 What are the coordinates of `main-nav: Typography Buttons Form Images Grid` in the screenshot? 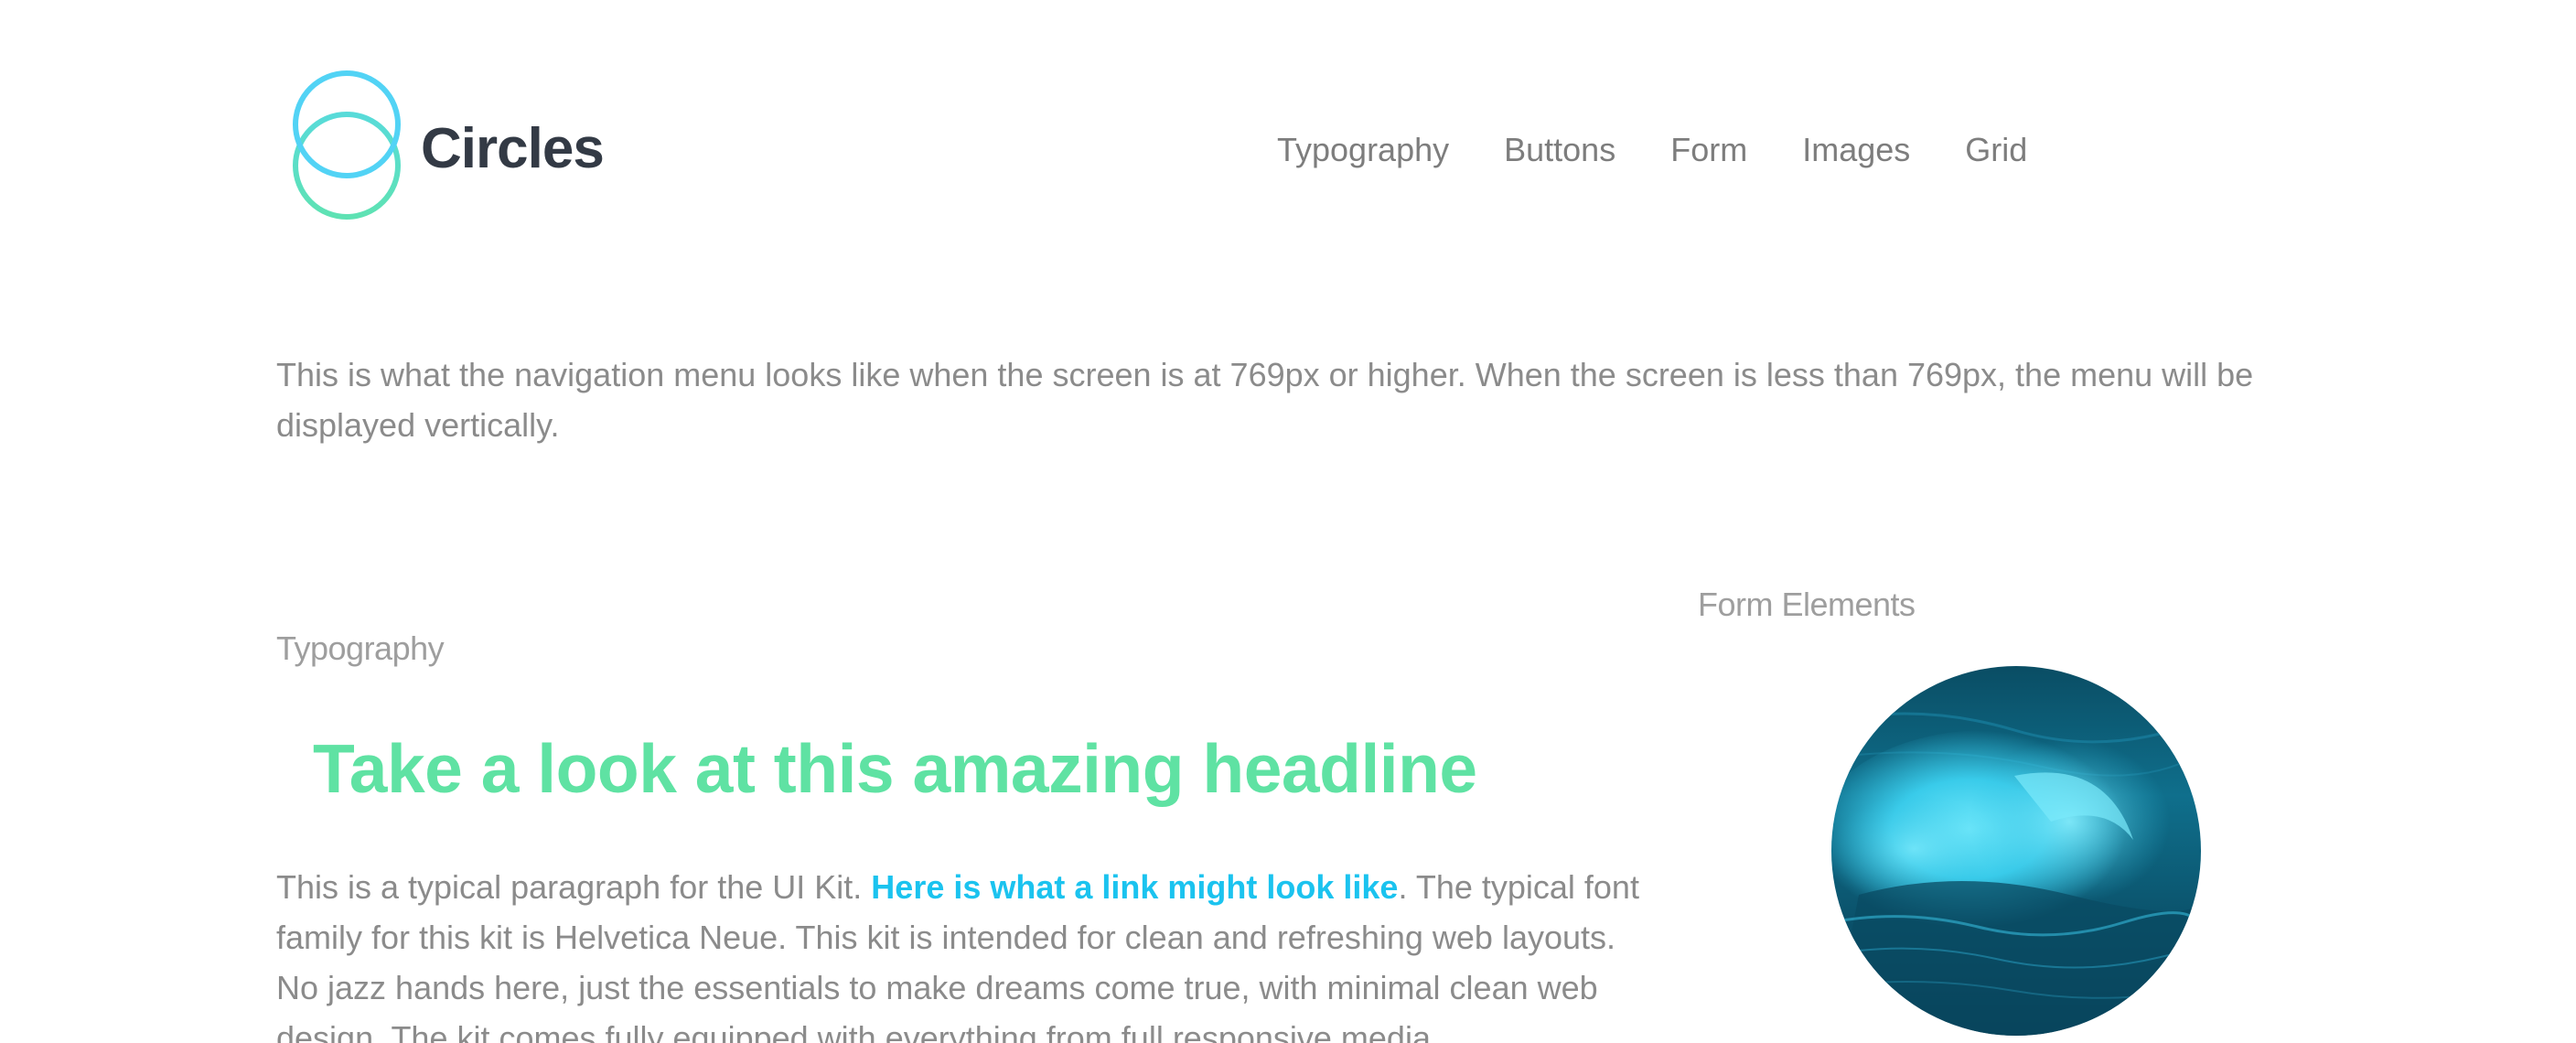 It's located at (1652, 150).